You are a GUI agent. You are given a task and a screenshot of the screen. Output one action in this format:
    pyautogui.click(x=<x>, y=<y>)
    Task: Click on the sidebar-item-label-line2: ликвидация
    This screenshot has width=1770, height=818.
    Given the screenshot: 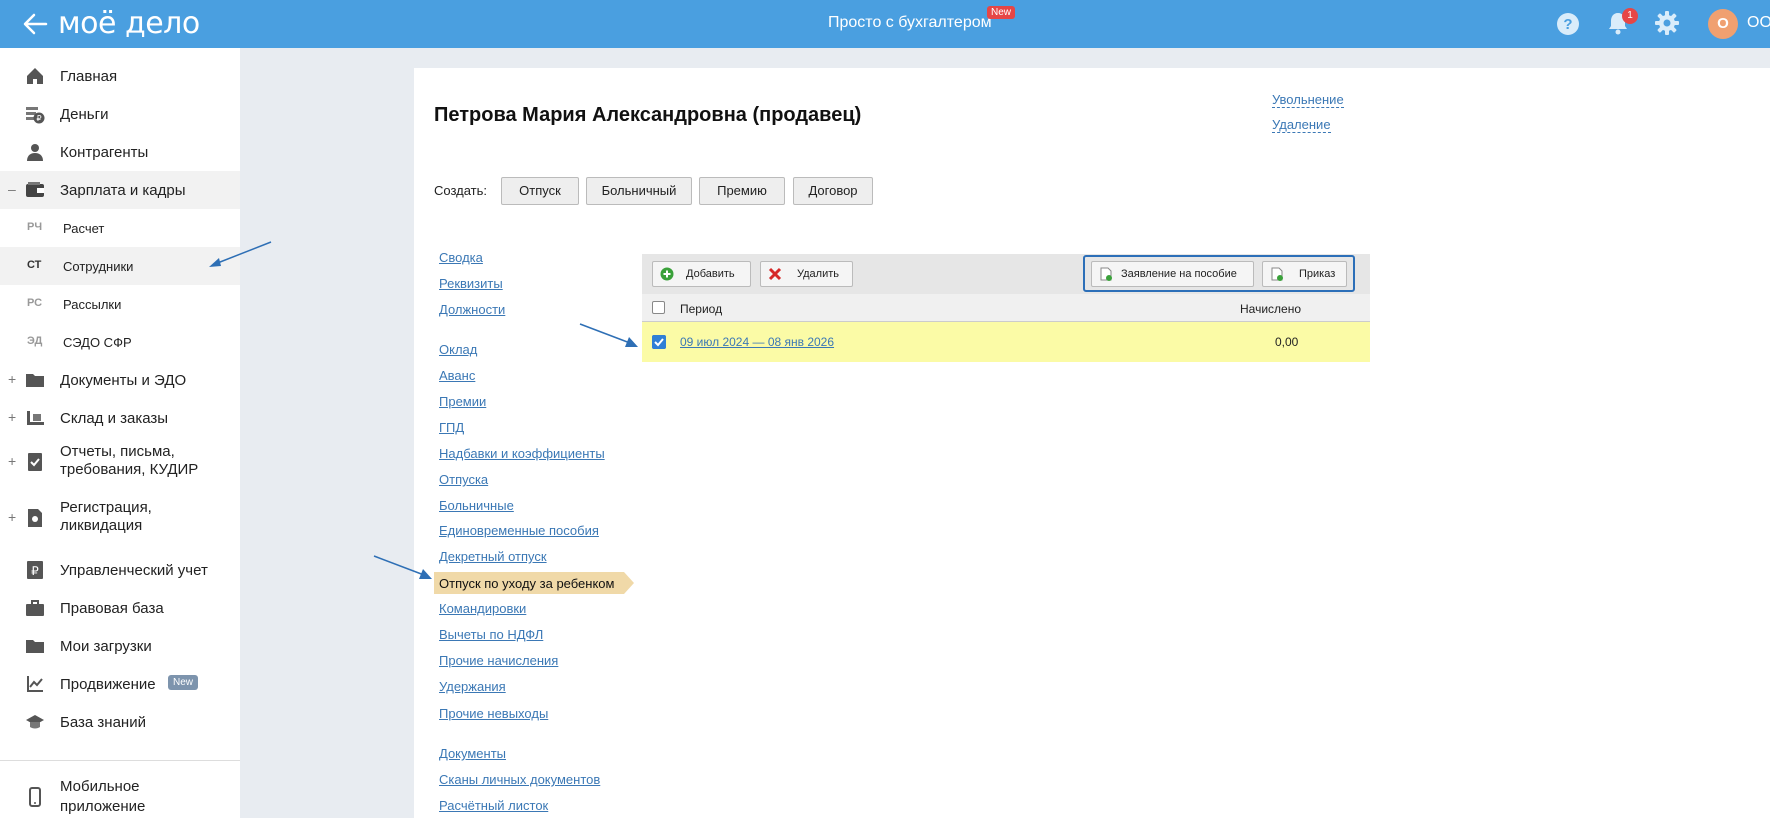 What is the action you would take?
    pyautogui.click(x=101, y=525)
    